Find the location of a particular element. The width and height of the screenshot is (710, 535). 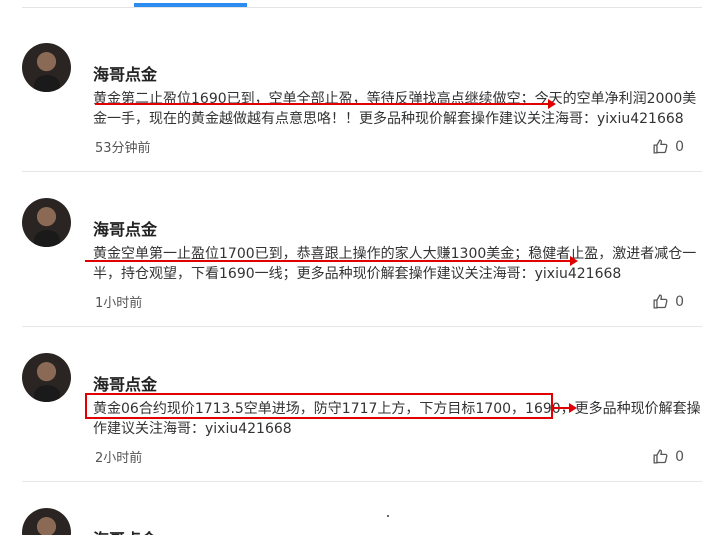

active-tab-indicator is located at coordinates (190, 5).